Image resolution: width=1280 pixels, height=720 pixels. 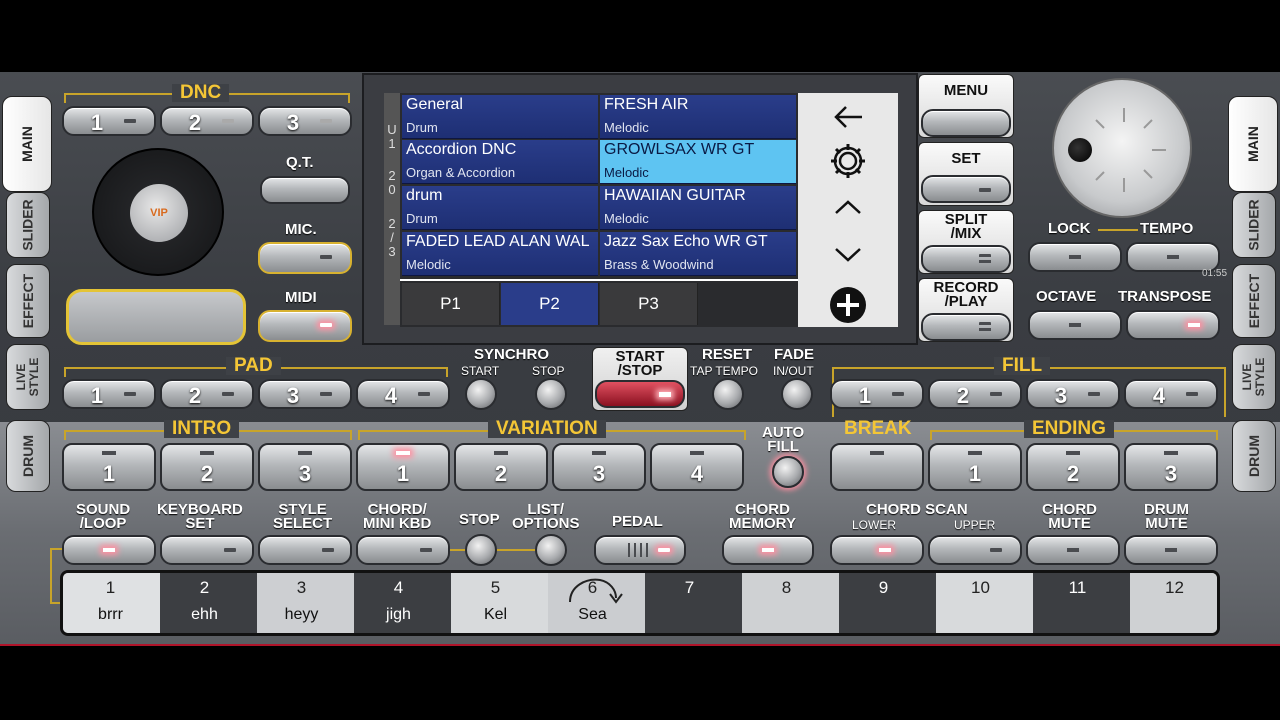 What do you see at coordinates (698, 254) in the screenshot?
I see `style-cell: Jazz Sax Echo WR GT Brass & Woodwind` at bounding box center [698, 254].